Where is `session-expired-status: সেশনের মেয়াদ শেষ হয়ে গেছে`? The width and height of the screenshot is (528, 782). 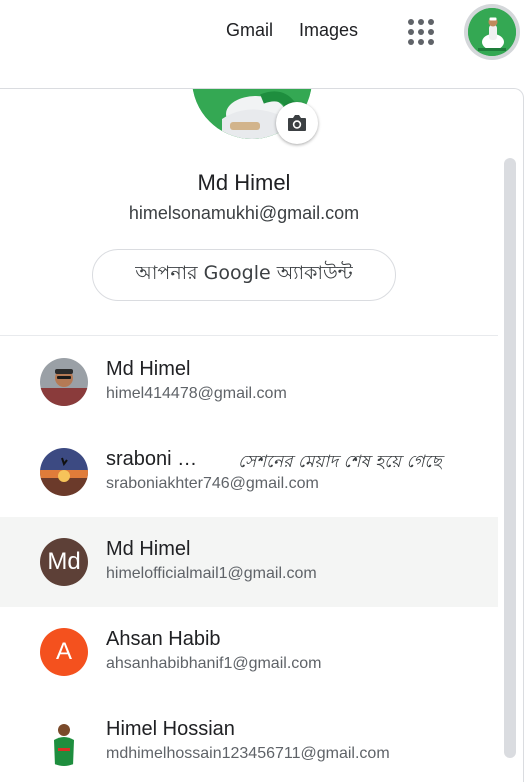 session-expired-status: সেশনের মেয়াদ শেষ হয়ে গেছে is located at coordinates (340, 462).